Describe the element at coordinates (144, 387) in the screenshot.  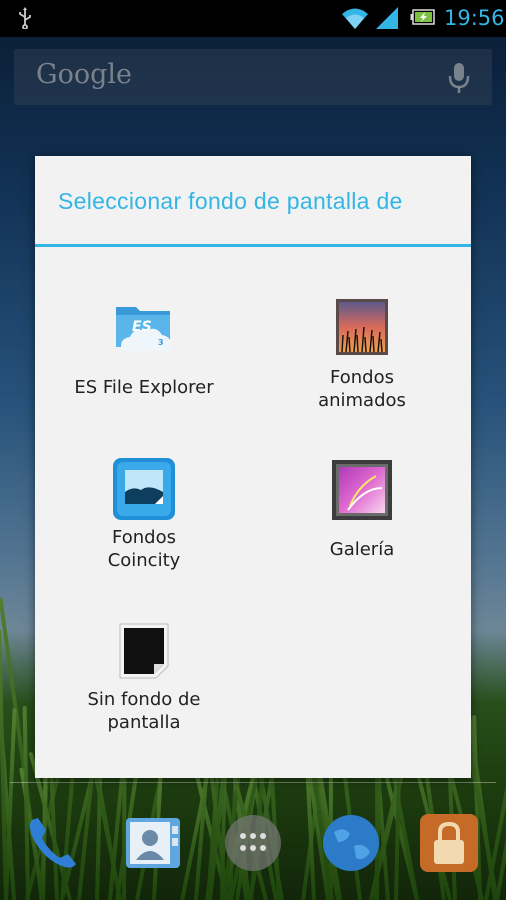
I see `option-label: ES File Explorer` at that location.